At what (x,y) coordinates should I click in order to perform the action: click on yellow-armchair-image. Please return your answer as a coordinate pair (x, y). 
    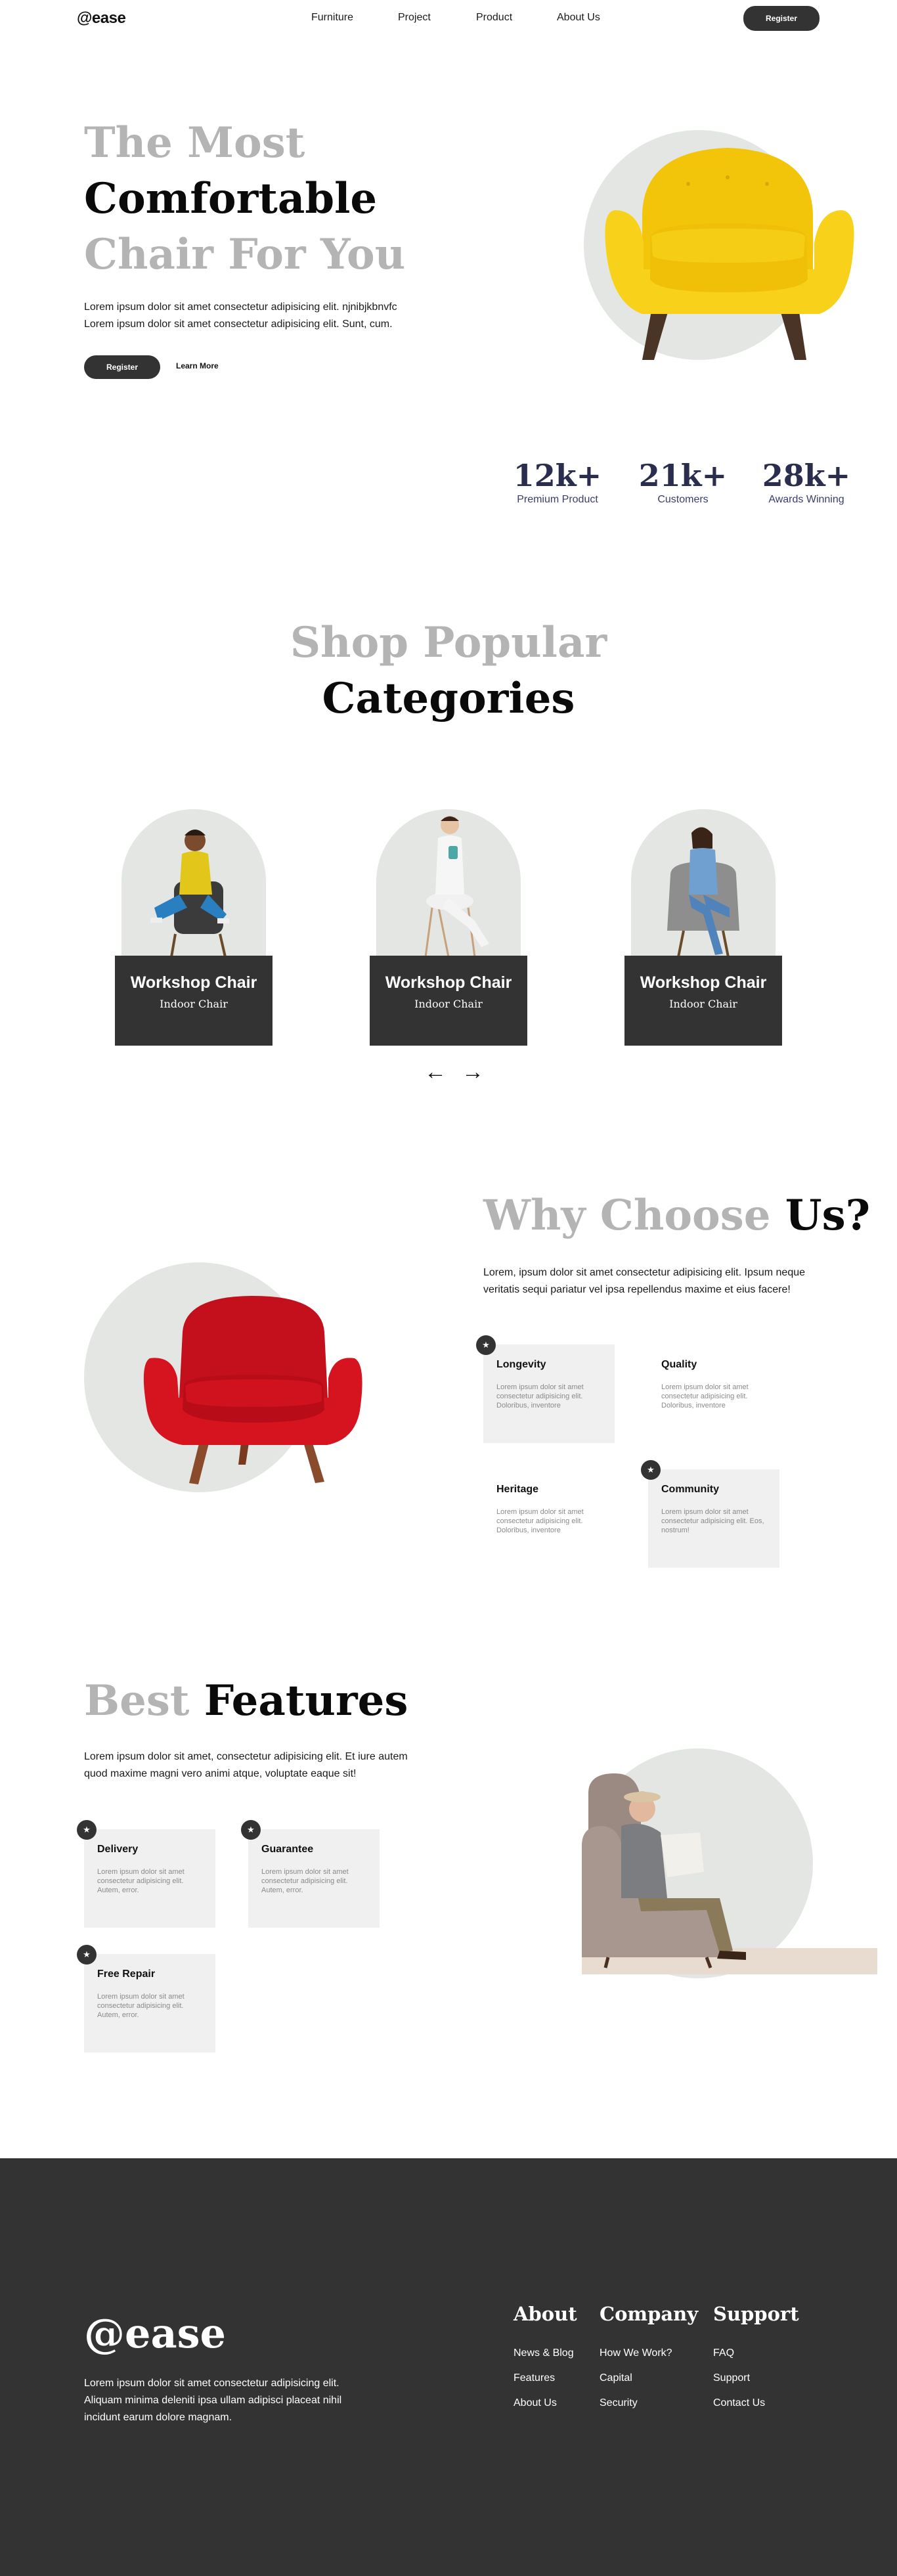
    Looking at the image, I should click on (729, 254).